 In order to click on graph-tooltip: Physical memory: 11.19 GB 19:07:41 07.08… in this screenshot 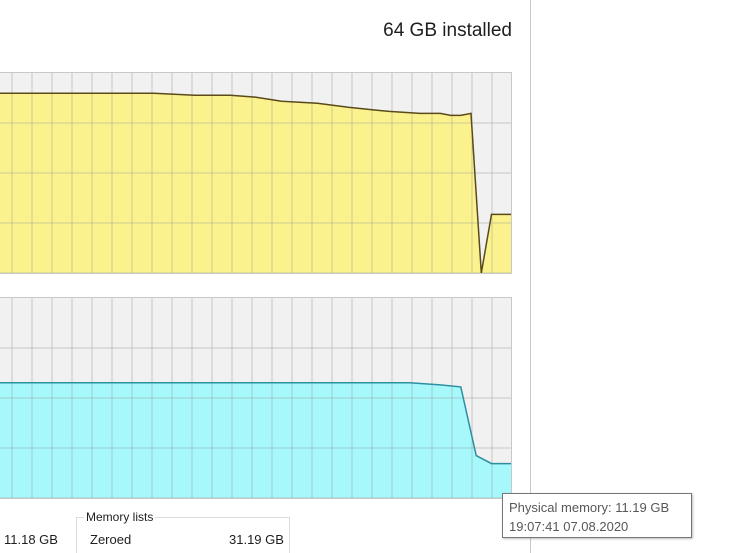, I will do `click(597, 515)`.